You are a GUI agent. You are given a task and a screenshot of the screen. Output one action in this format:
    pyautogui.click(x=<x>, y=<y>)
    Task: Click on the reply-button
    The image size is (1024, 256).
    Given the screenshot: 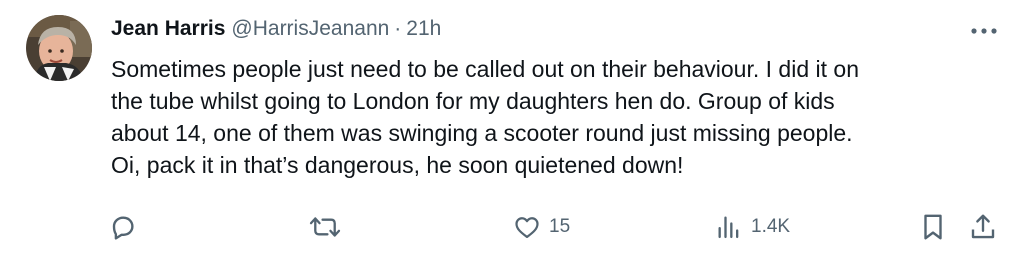 What is the action you would take?
    pyautogui.click(x=123, y=227)
    